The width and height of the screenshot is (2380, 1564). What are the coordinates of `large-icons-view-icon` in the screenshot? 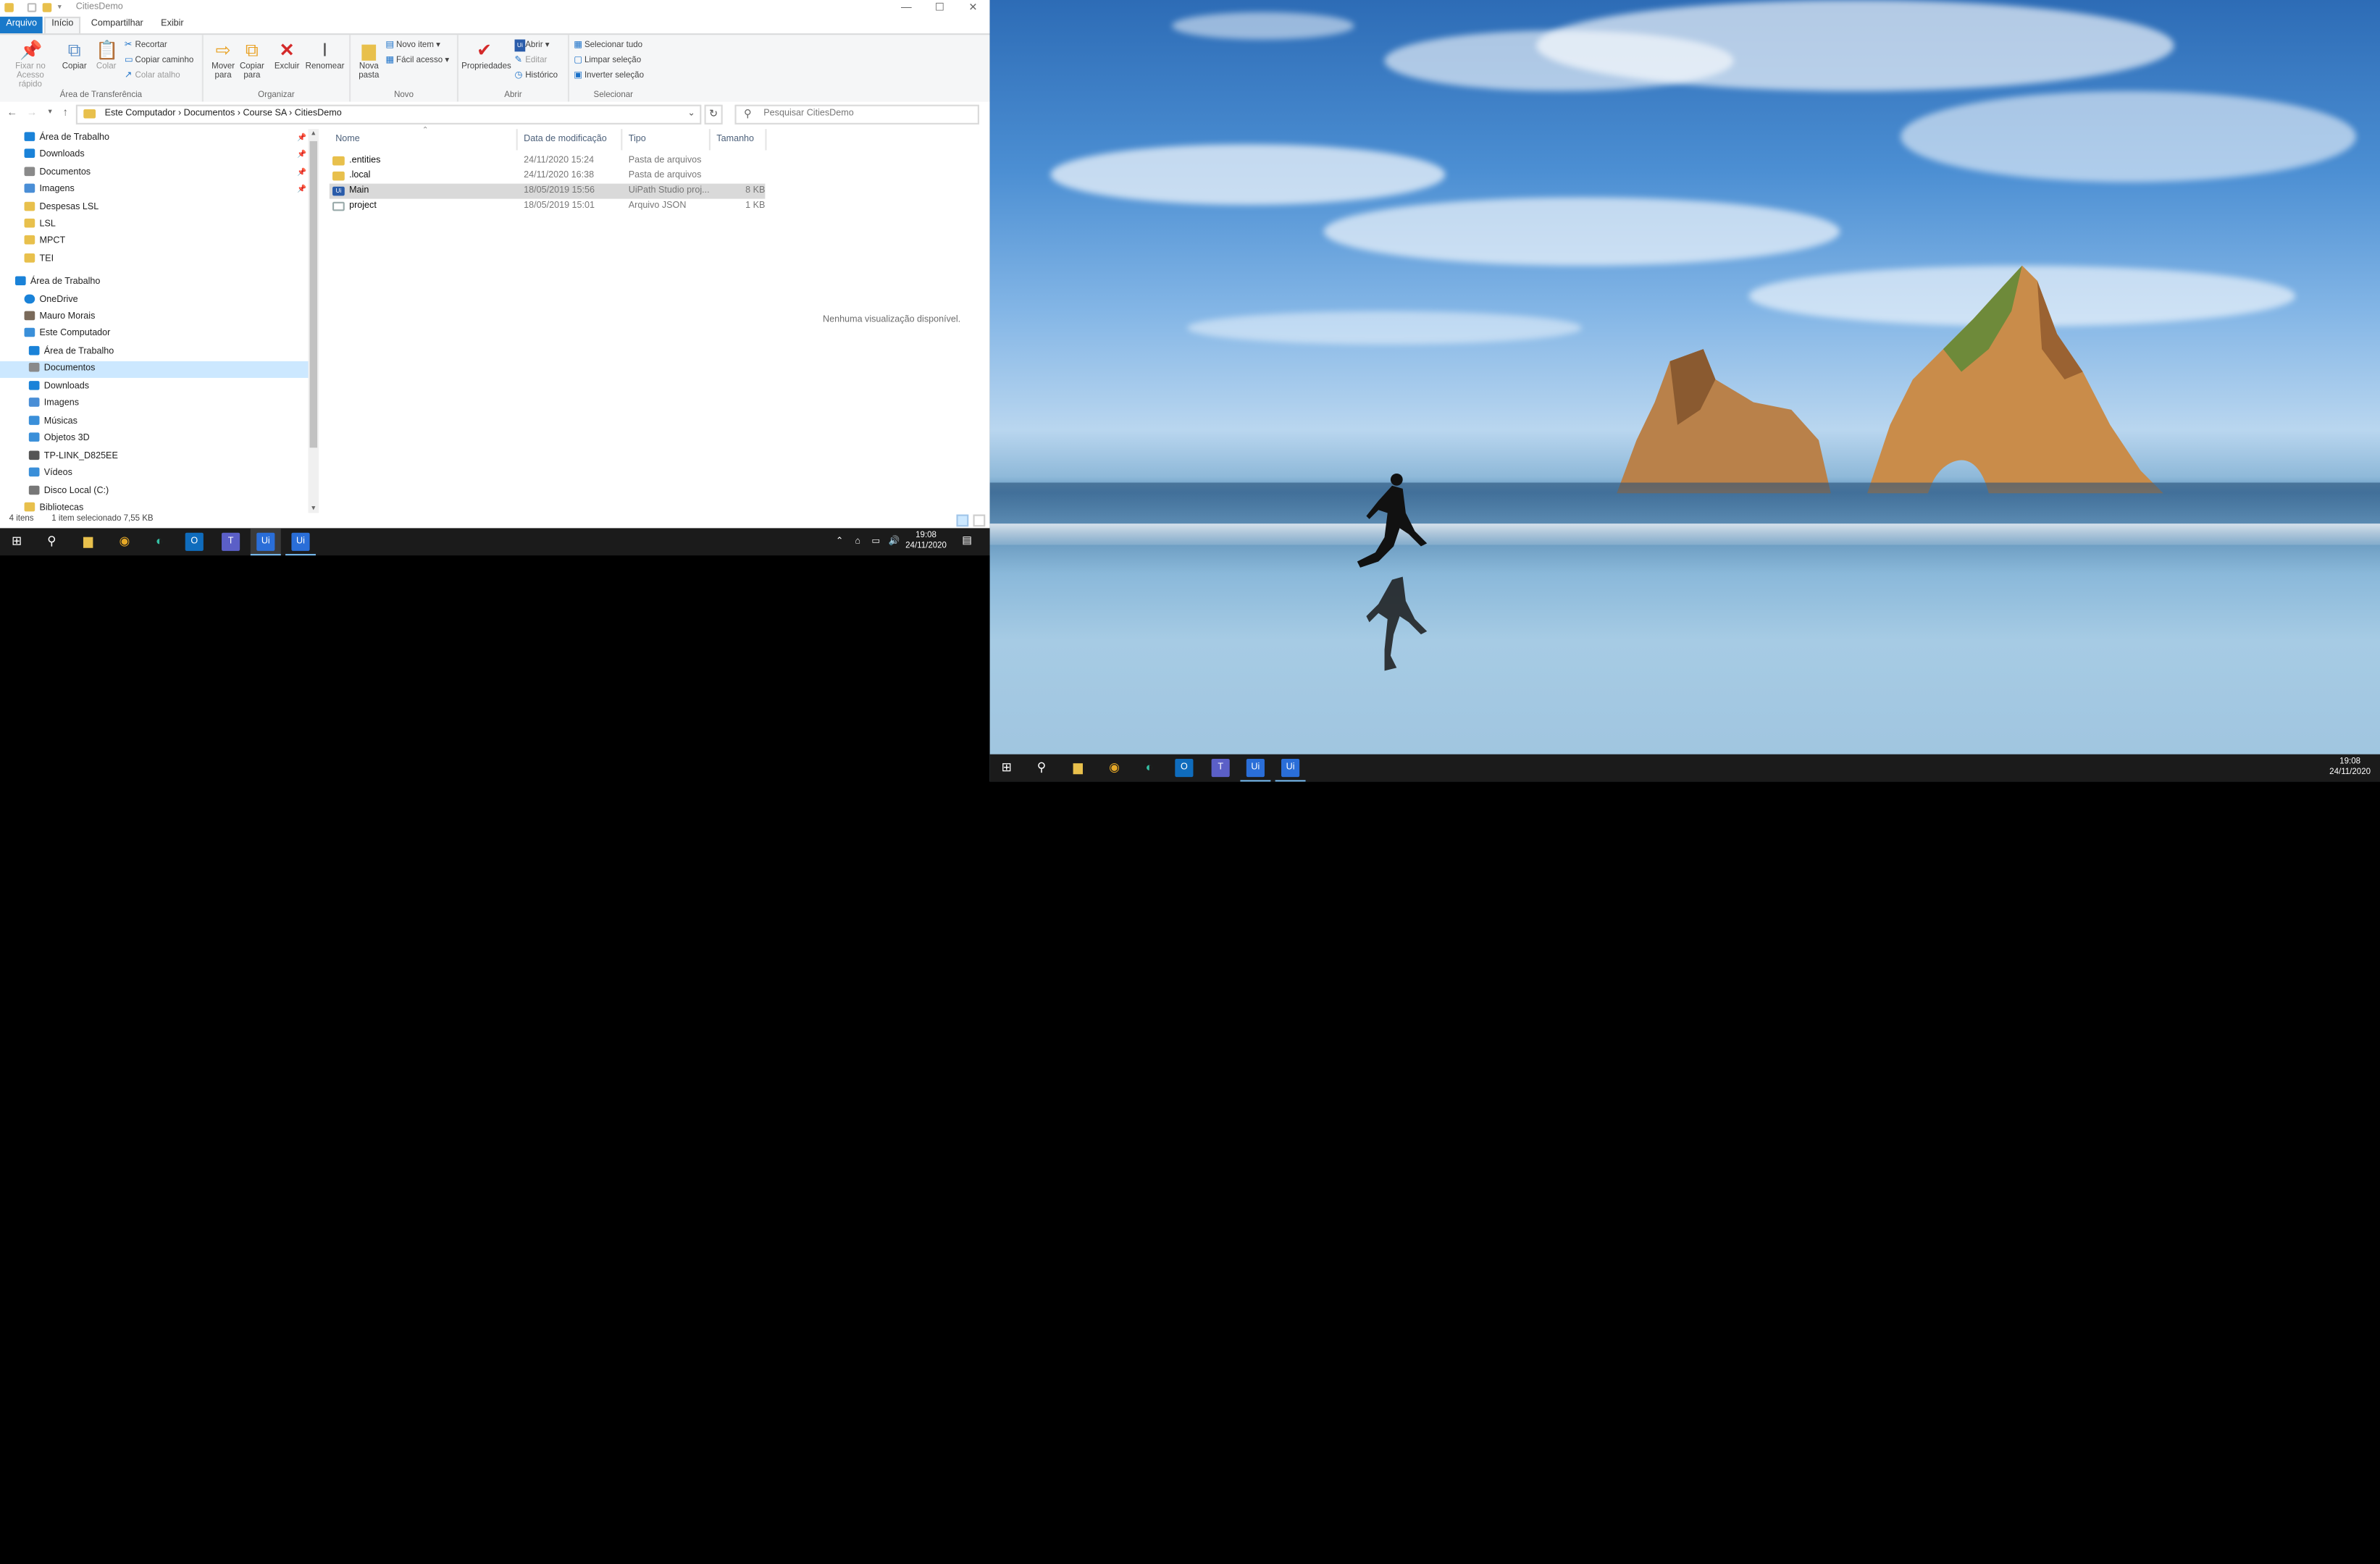 It's located at (979, 520).